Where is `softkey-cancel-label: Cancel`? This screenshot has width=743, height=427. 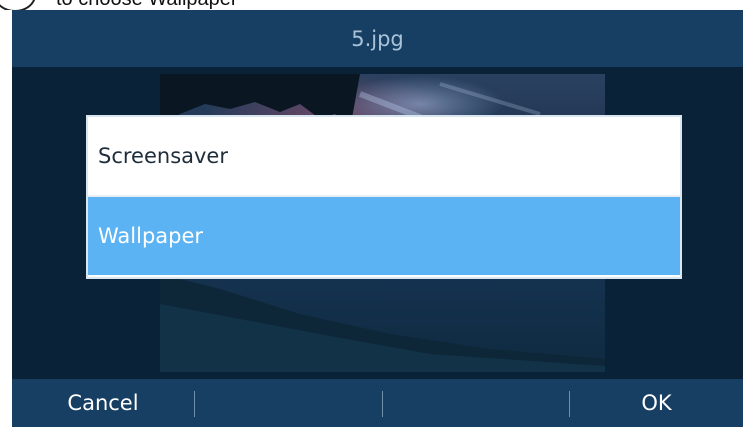
softkey-cancel-label: Cancel is located at coordinates (103, 403).